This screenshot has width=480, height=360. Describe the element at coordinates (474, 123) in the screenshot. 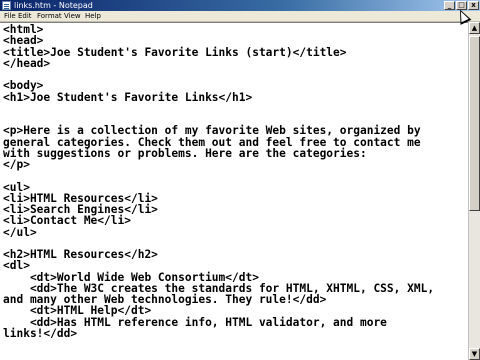

I see `scroll-thumb` at that location.